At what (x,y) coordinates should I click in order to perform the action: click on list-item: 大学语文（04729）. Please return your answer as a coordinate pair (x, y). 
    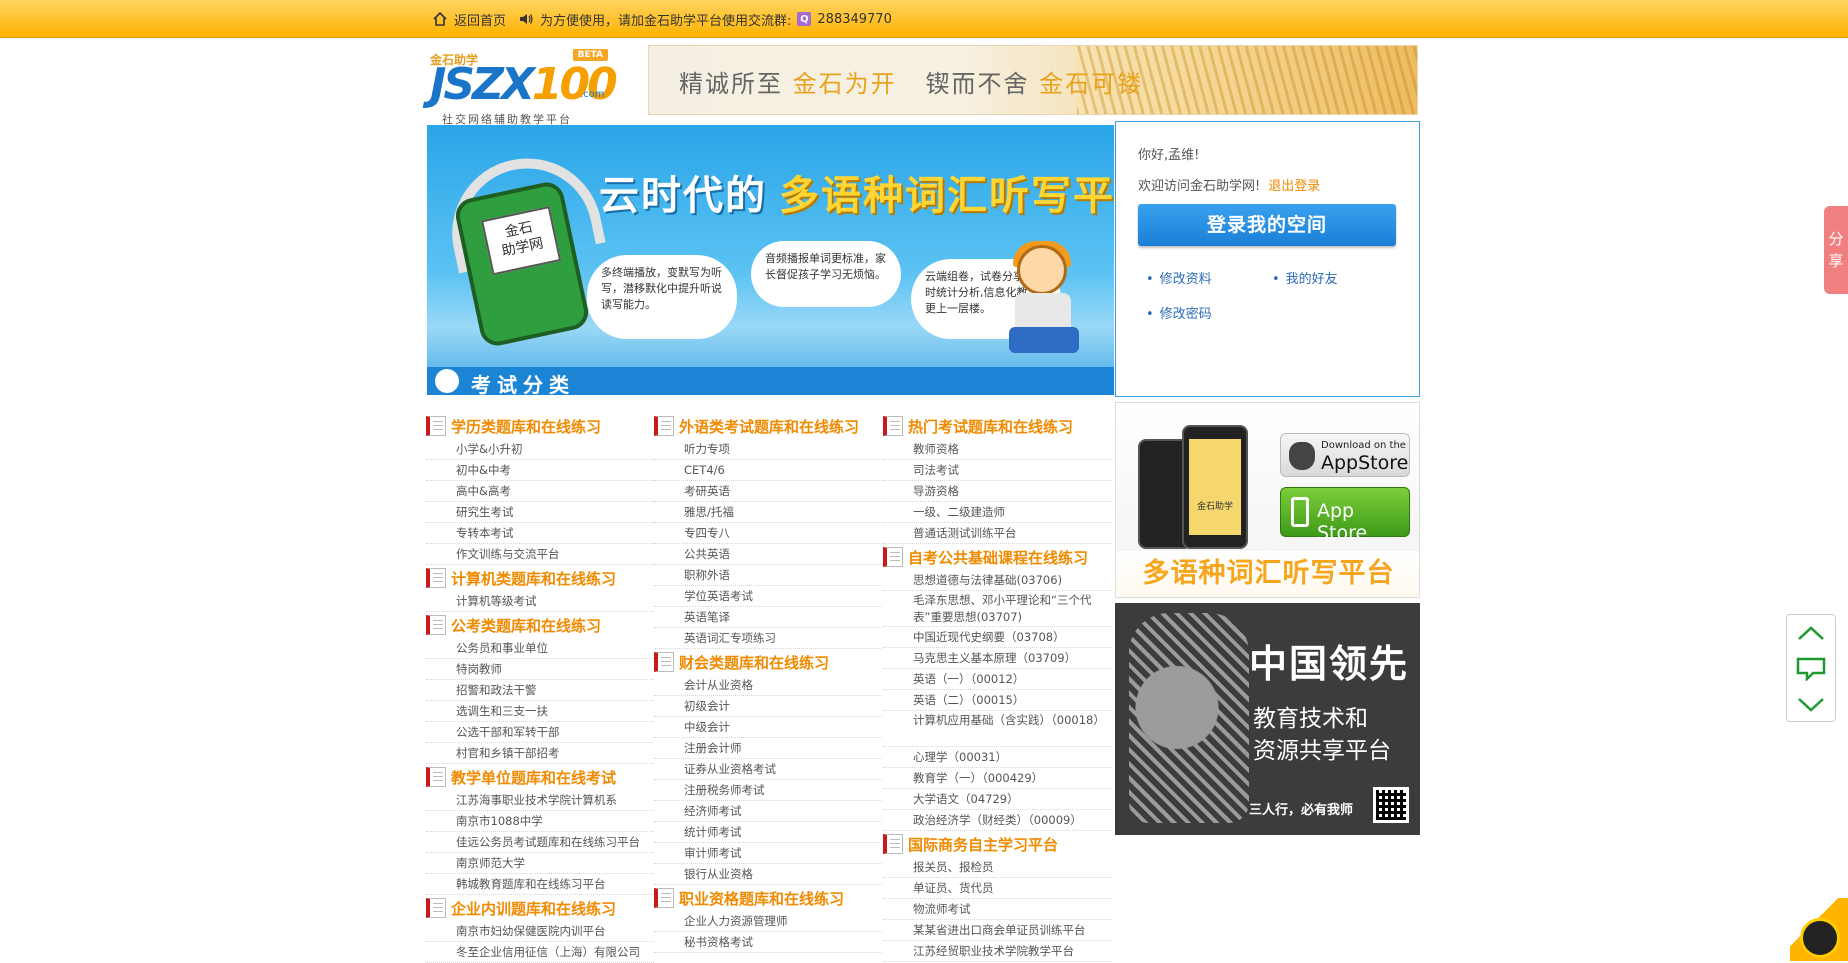
    Looking at the image, I should click on (997, 799).